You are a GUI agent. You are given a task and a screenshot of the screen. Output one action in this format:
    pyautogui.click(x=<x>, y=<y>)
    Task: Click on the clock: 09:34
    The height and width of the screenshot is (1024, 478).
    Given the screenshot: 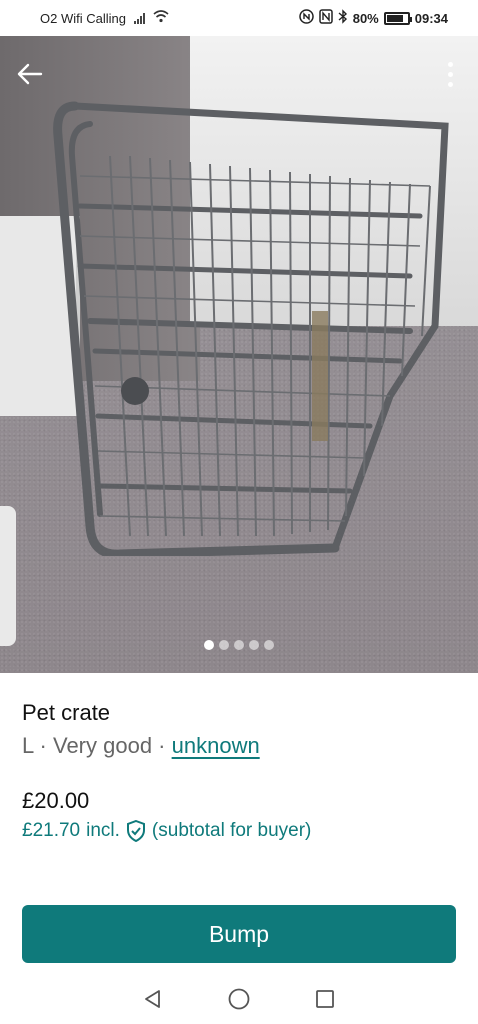 What is the action you would take?
    pyautogui.click(x=431, y=18)
    